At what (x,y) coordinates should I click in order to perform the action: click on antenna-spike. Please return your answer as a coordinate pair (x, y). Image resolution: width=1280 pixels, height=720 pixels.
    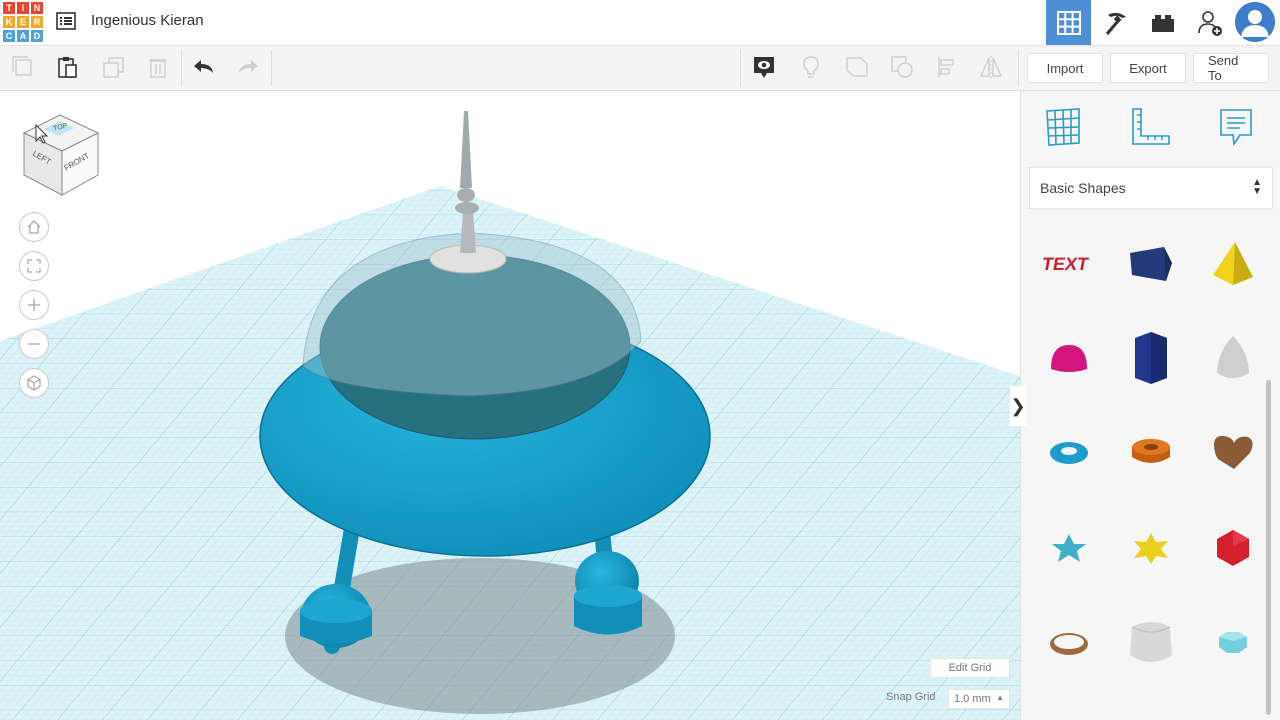
    Looking at the image, I should click on (466, 149).